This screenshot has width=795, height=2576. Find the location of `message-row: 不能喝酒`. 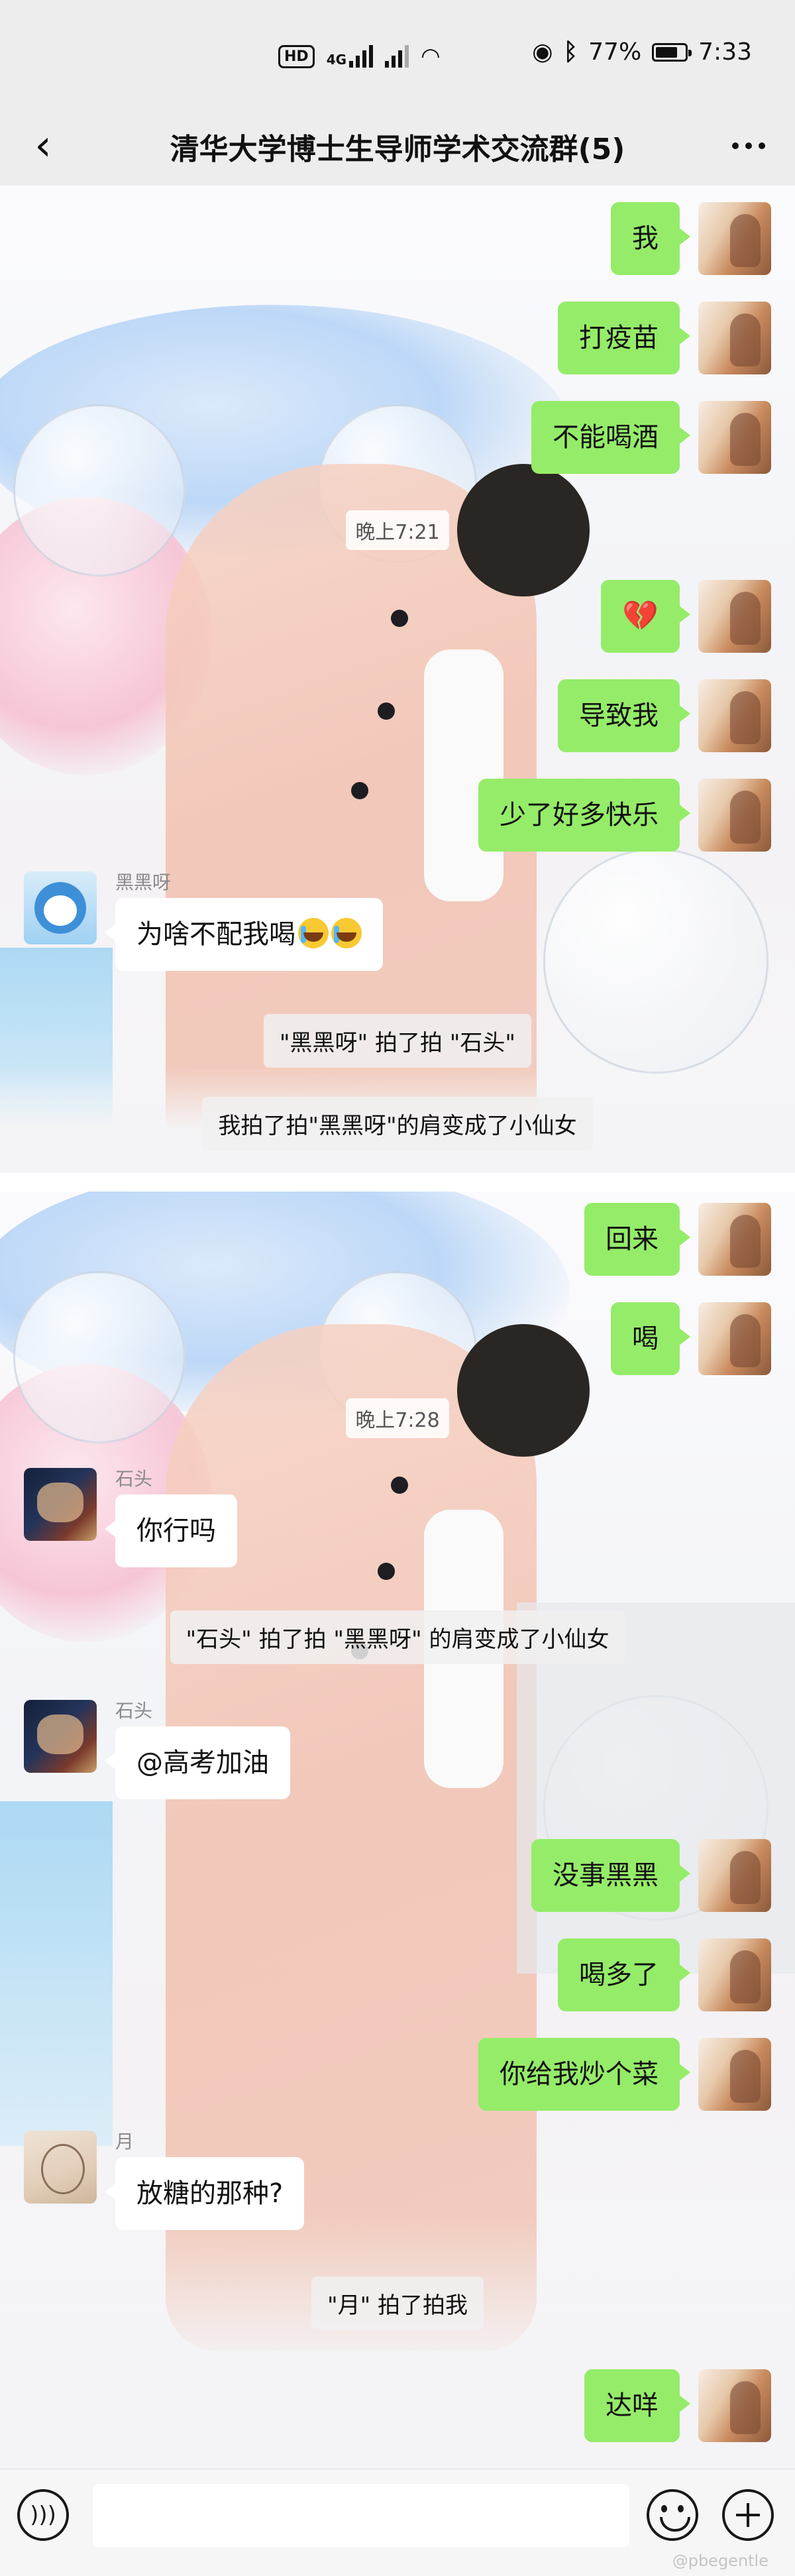

message-row: 不能喝酒 is located at coordinates (651, 438).